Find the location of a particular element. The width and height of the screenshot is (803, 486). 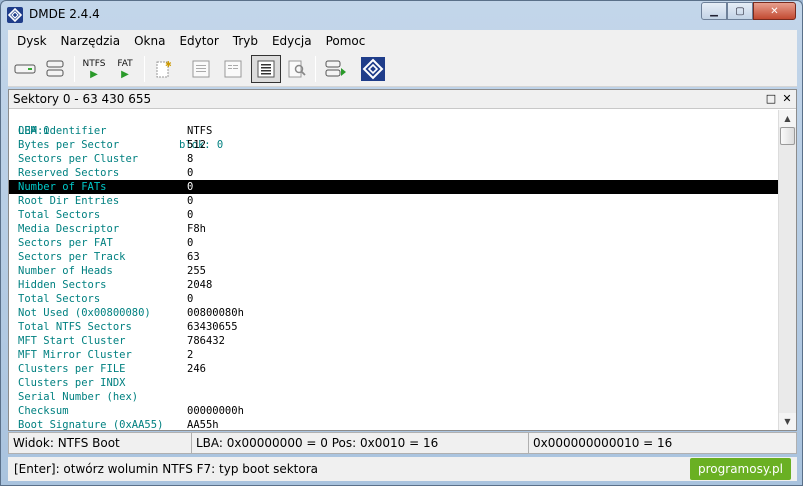

scroll-thumb is located at coordinates (787, 136).